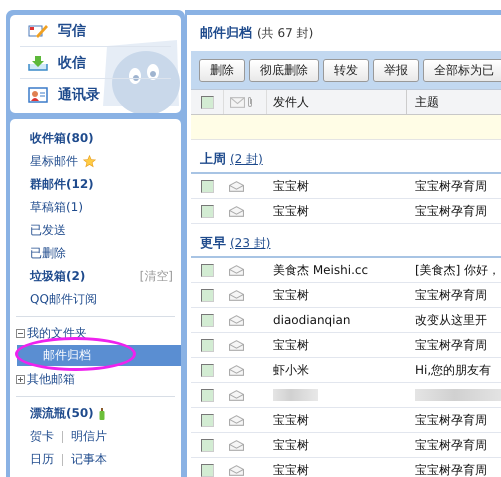  I want to click on folder-link: 已删除, so click(48, 253).